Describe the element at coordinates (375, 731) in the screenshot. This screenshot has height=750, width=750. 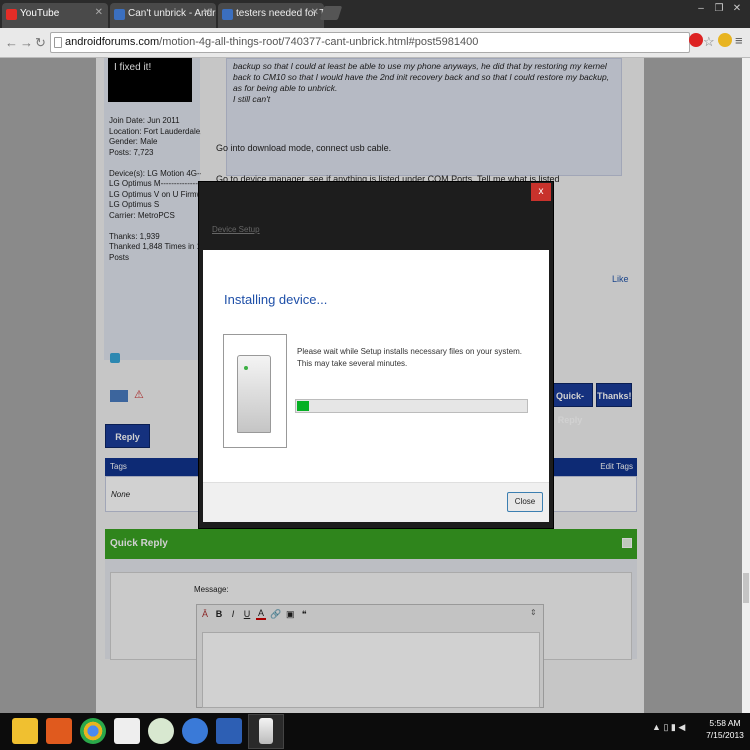
I see `taskbar` at that location.